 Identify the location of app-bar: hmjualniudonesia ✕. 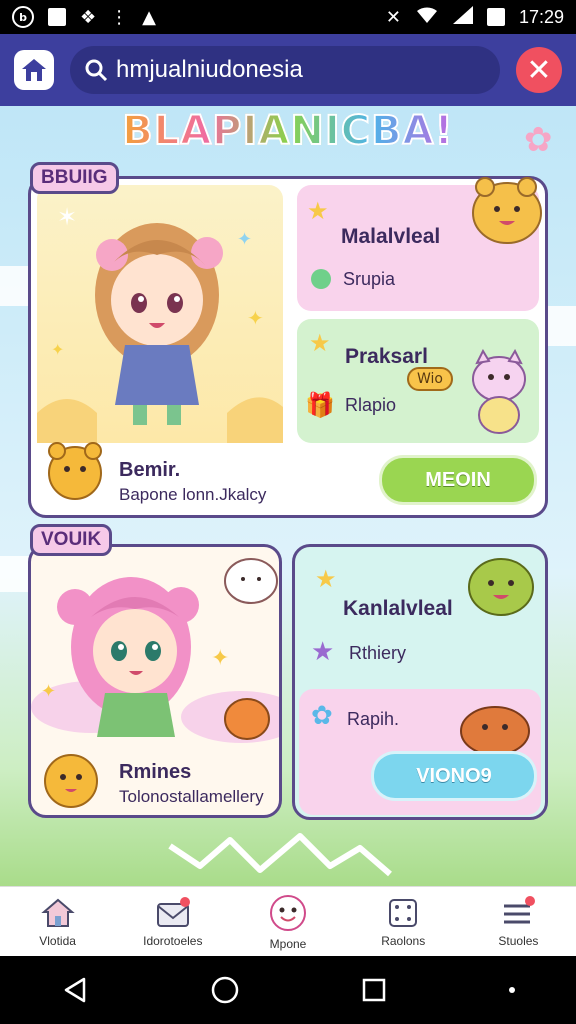
(288, 70).